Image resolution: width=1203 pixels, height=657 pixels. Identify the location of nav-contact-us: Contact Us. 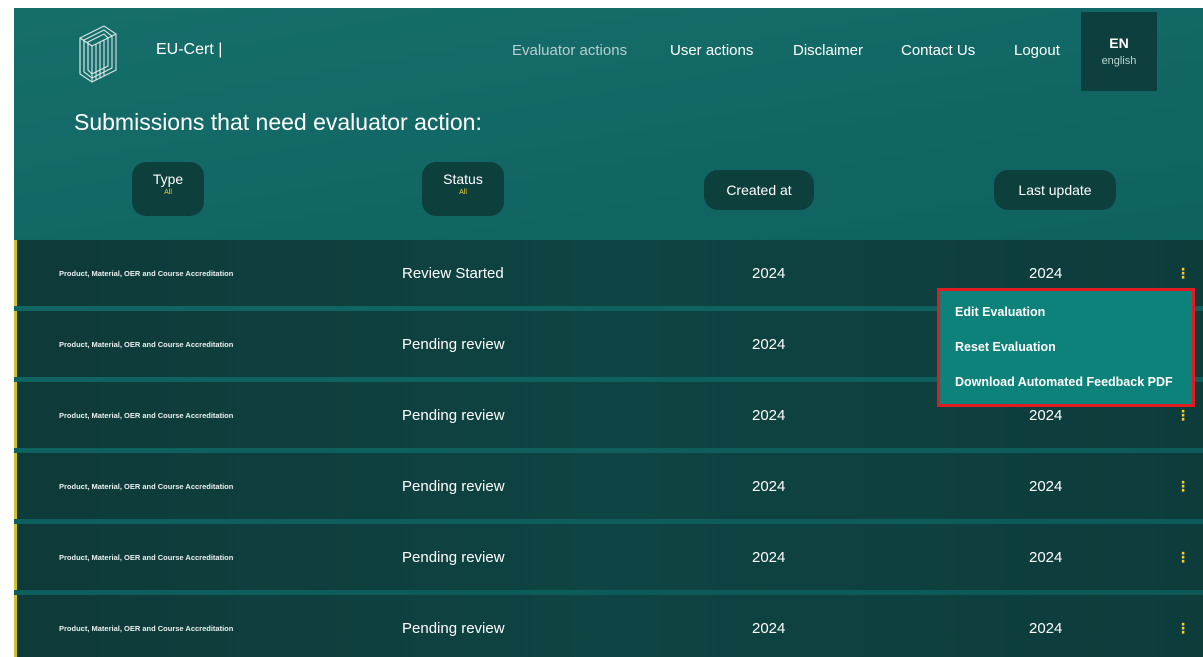
(938, 50).